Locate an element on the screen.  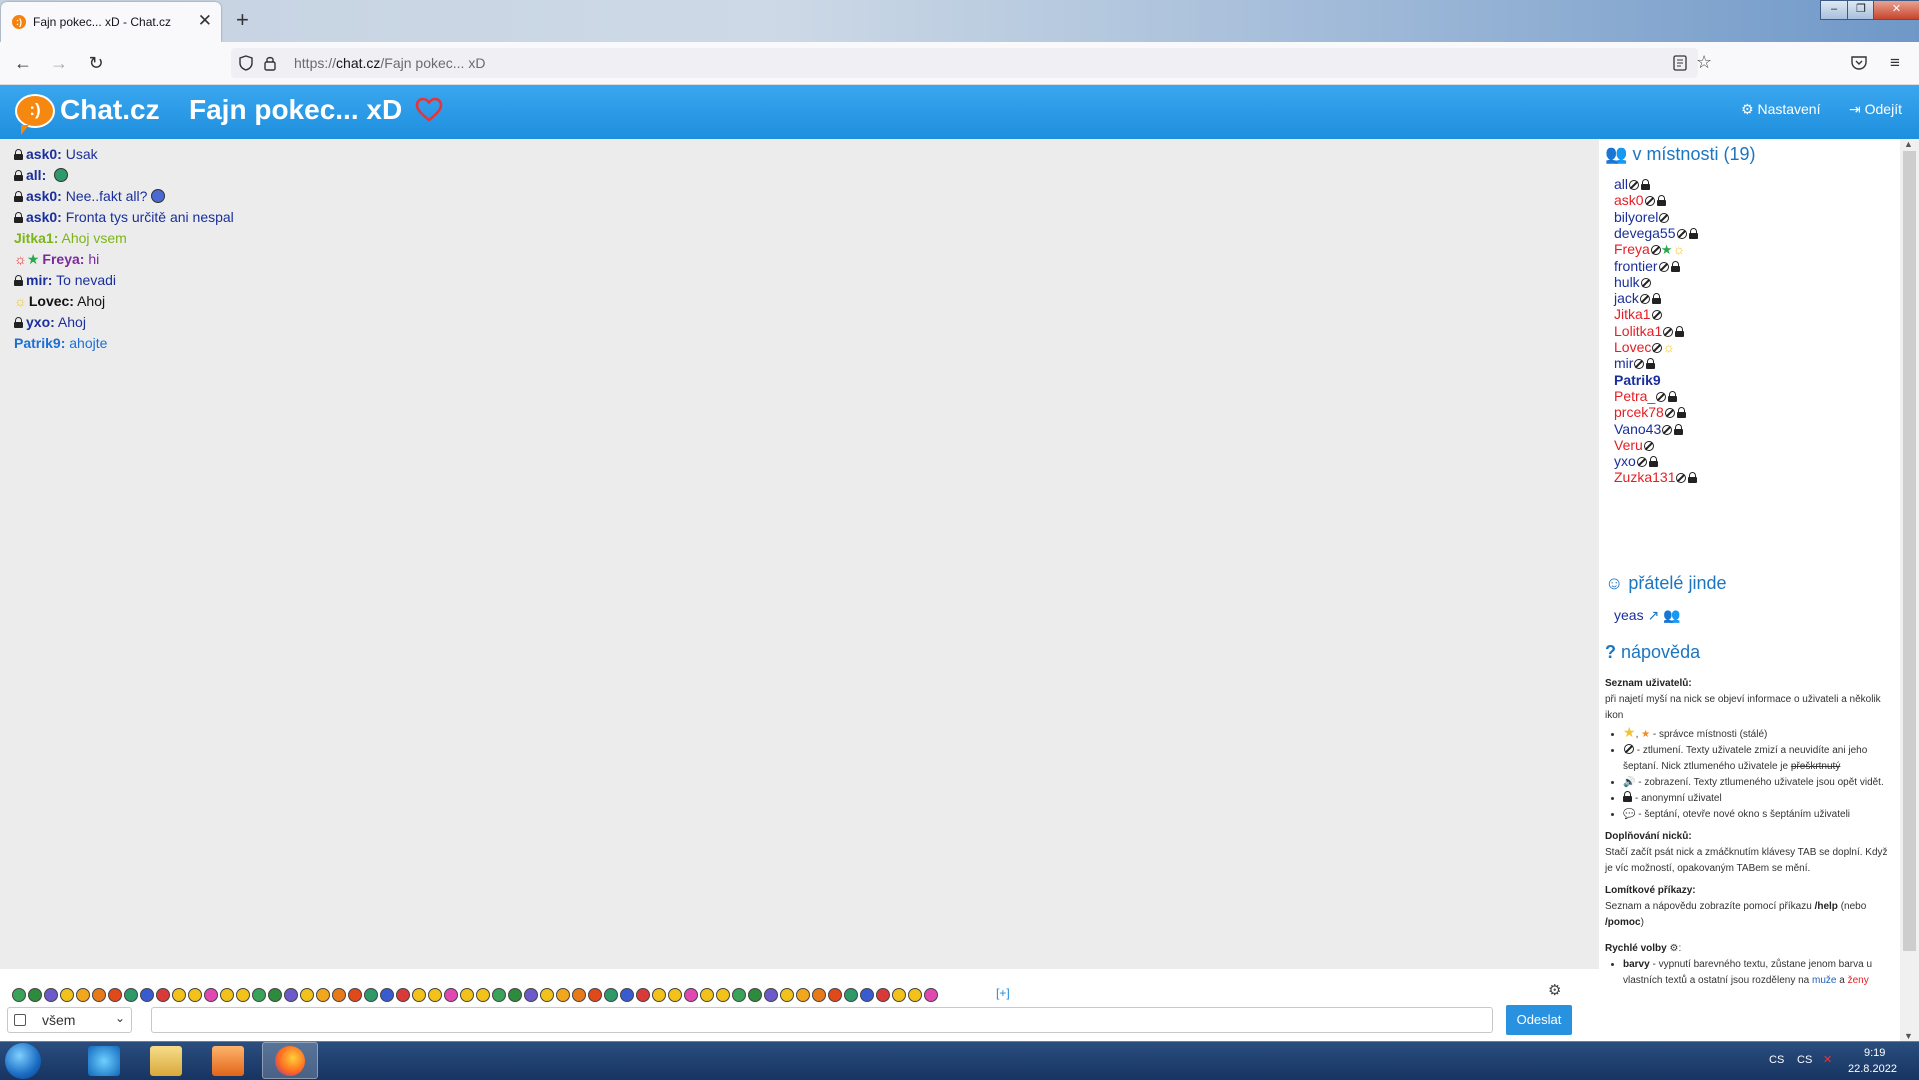
browser-tab: :) Fajn pokec... xD - Chat.cz ✕ is located at coordinates (111, 22).